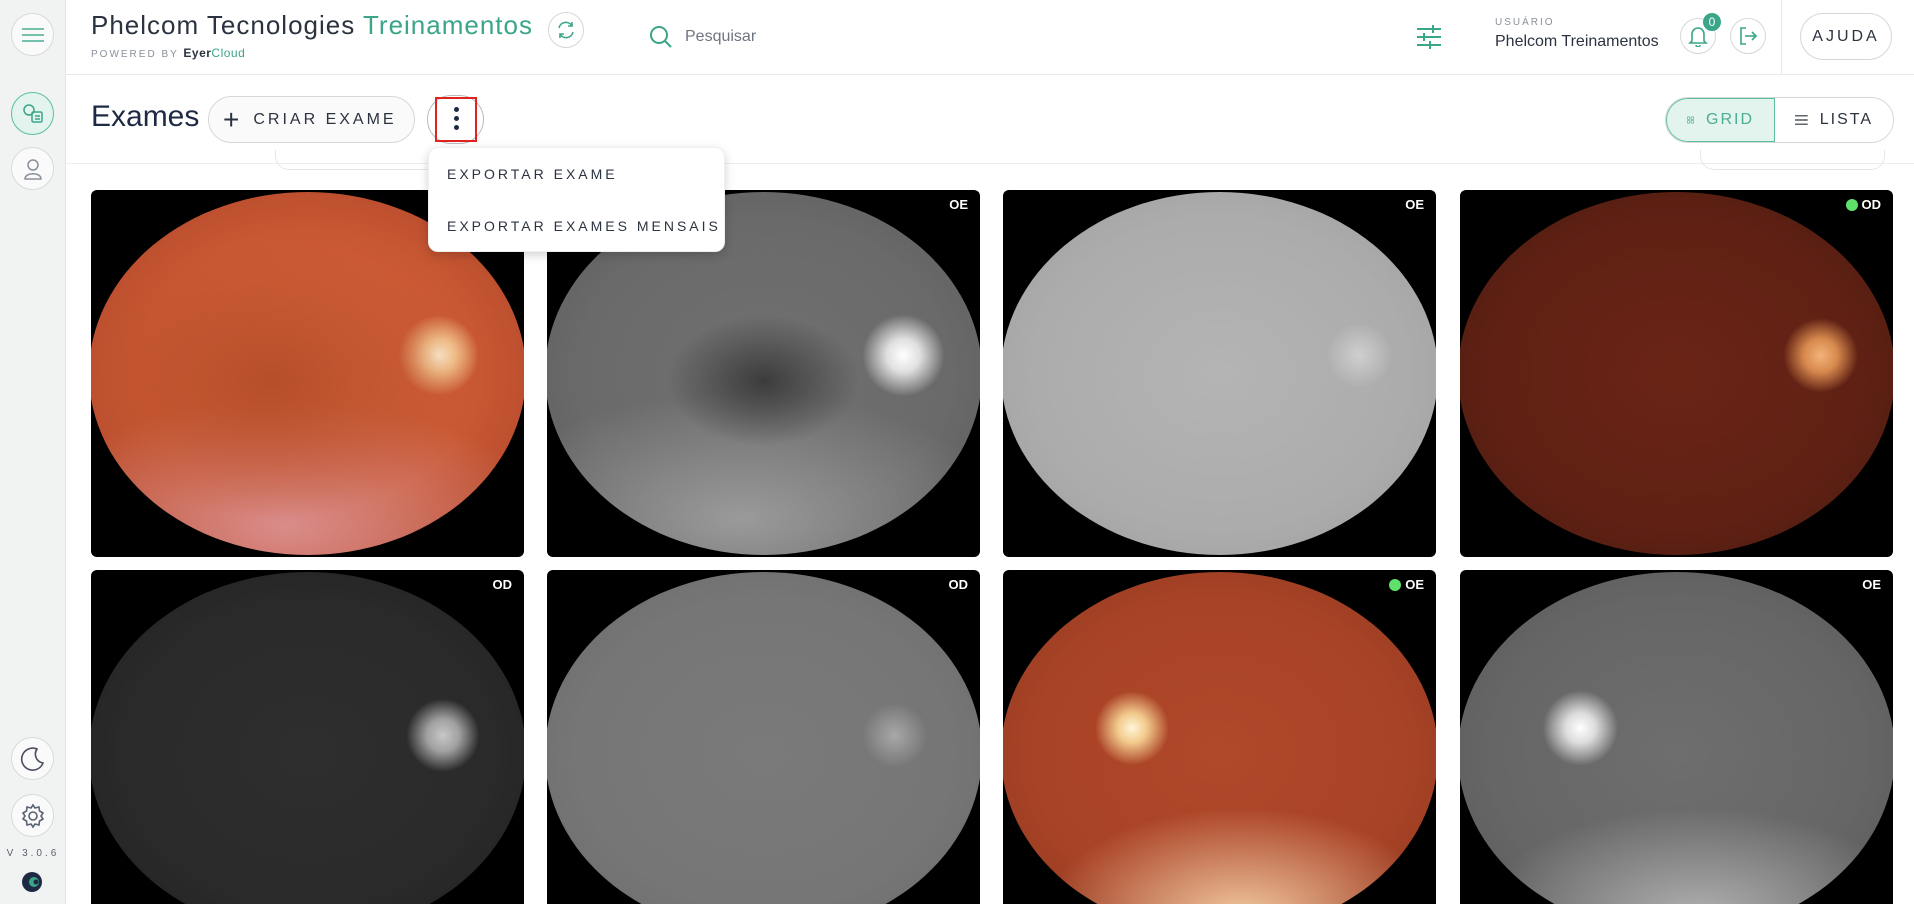 The image size is (1914, 904). I want to click on plus-icon: +, so click(231, 119).